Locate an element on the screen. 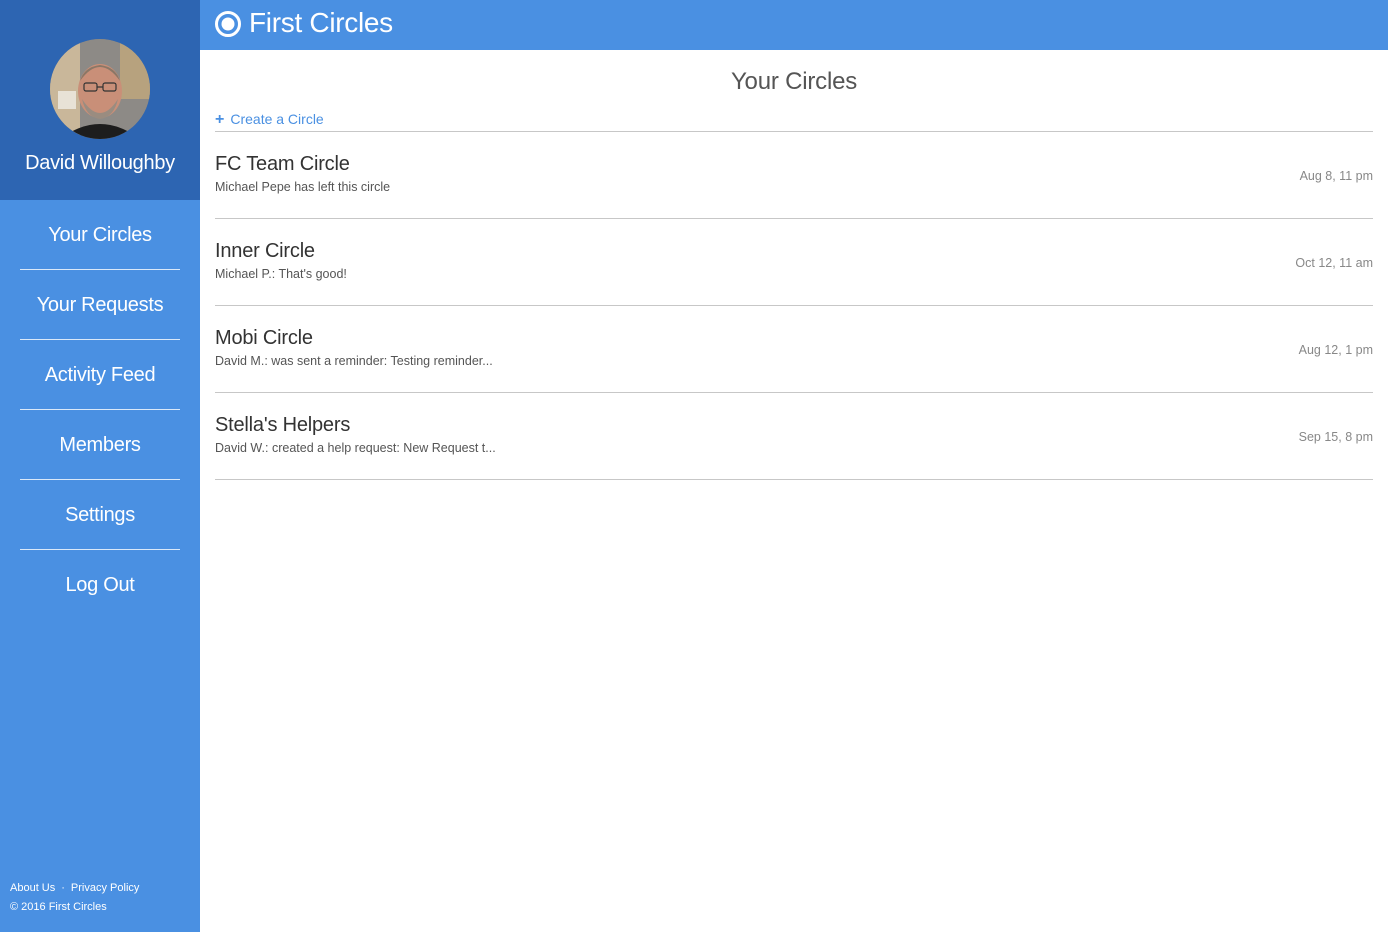  page-title: Your Circles is located at coordinates (794, 81).